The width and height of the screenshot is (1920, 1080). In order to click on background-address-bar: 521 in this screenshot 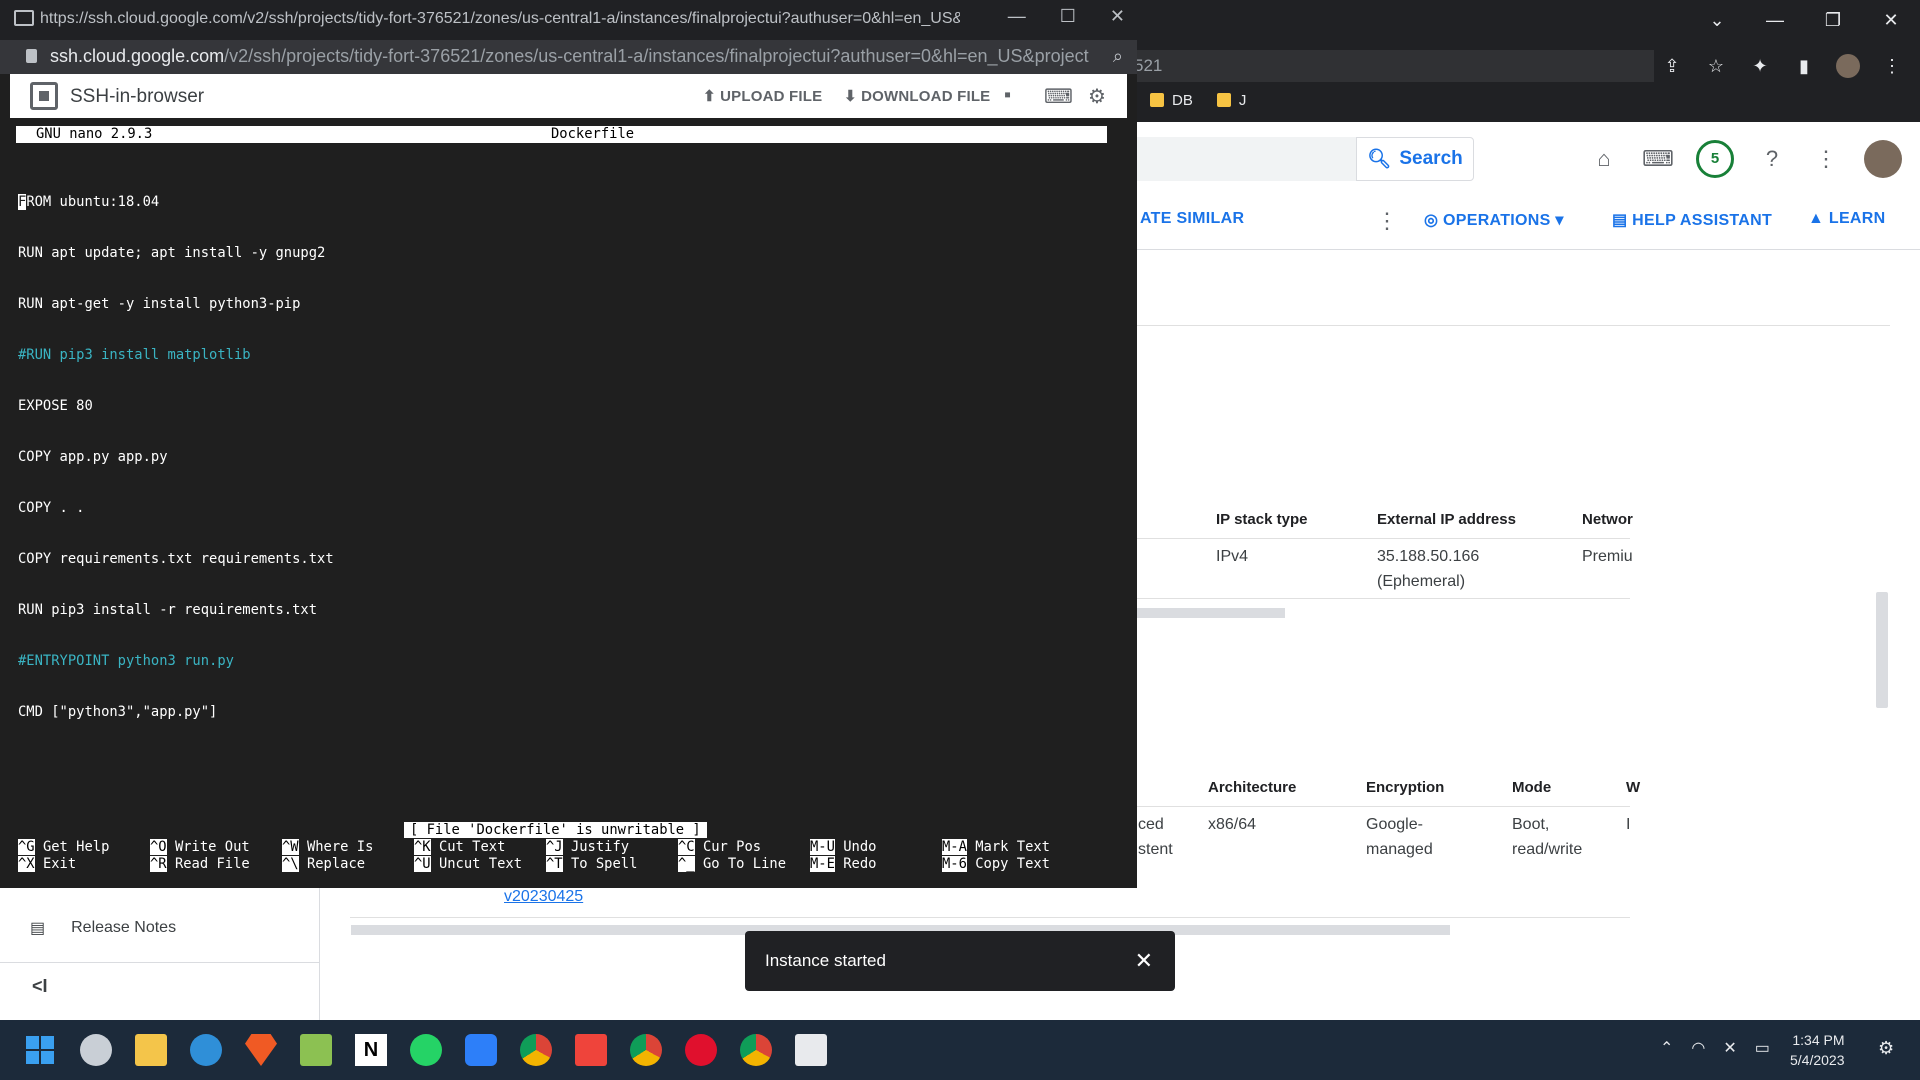, I will do `click(1394, 66)`.